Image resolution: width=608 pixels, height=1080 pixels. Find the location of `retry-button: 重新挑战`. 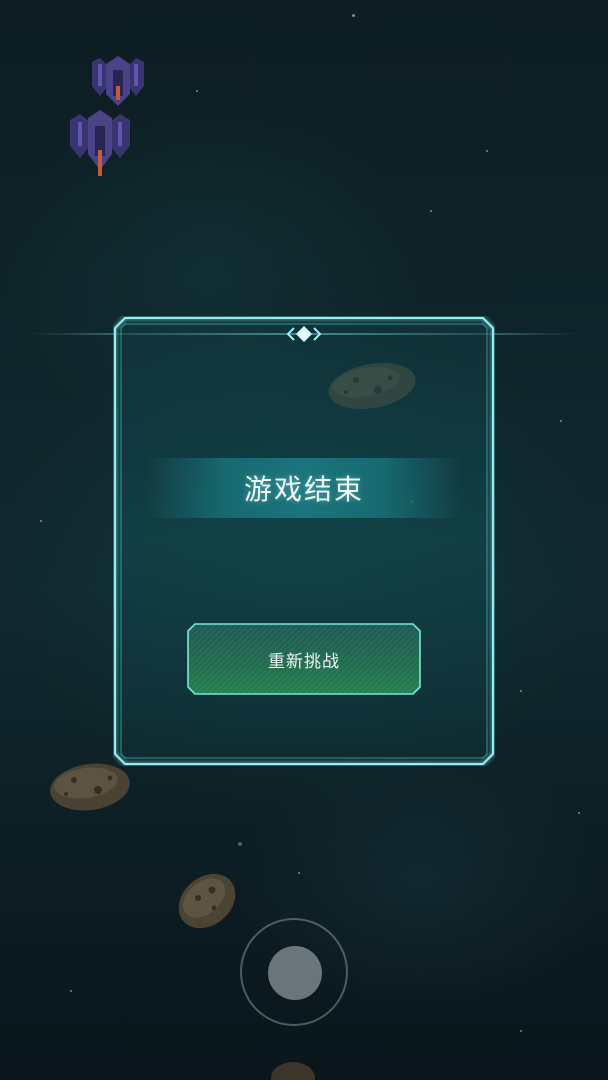

retry-button: 重新挑战 is located at coordinates (304, 659).